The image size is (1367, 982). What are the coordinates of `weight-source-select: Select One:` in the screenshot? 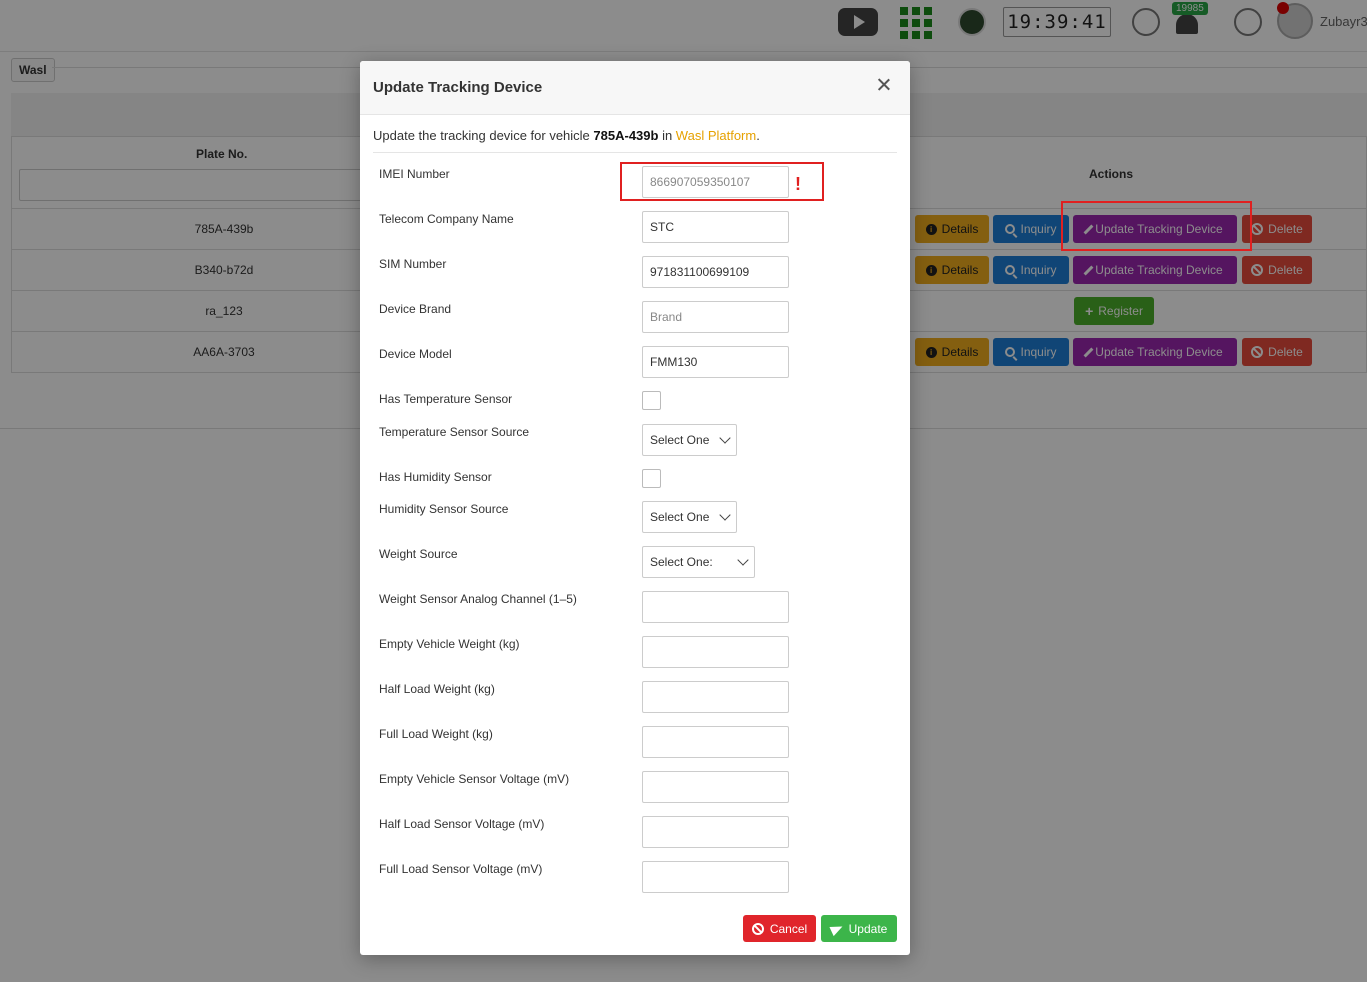 It's located at (698, 562).